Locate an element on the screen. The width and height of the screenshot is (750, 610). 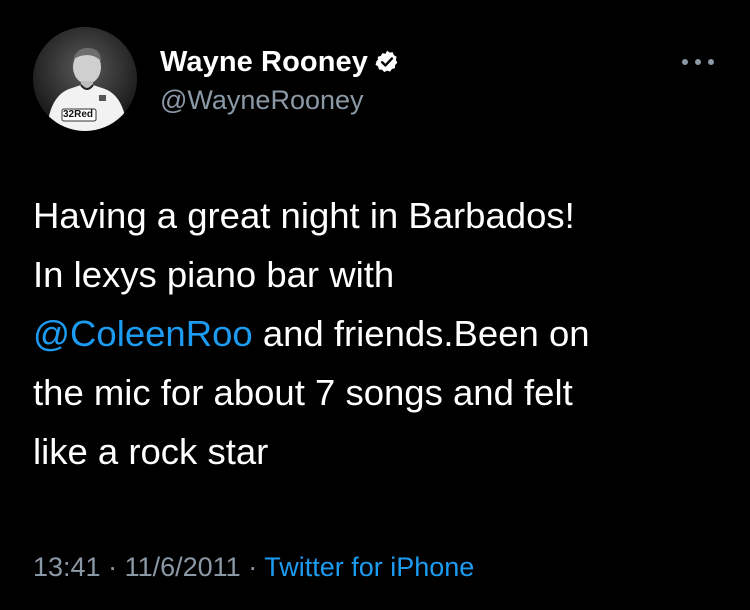
tweet-line: In lexys piano bar with is located at coordinates (214, 274).